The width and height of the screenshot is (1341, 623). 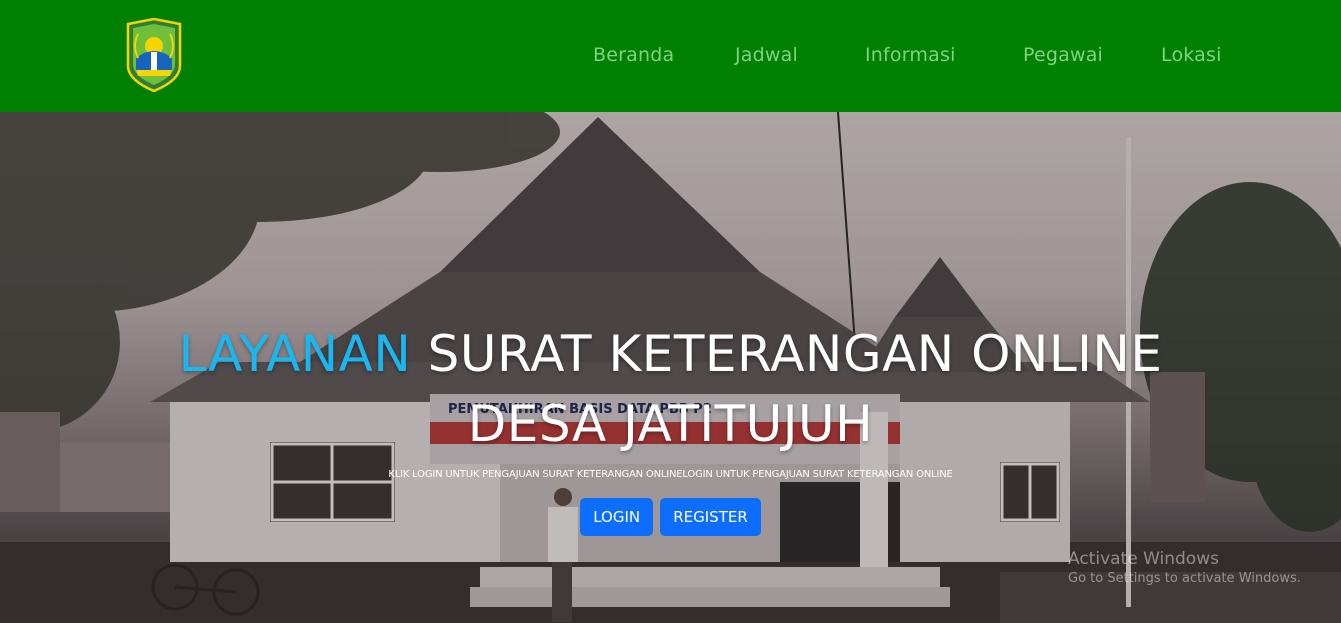 What do you see at coordinates (787, 354) in the screenshot?
I see `hero-title-rest: SURAT KETERANGAN ONLINE` at bounding box center [787, 354].